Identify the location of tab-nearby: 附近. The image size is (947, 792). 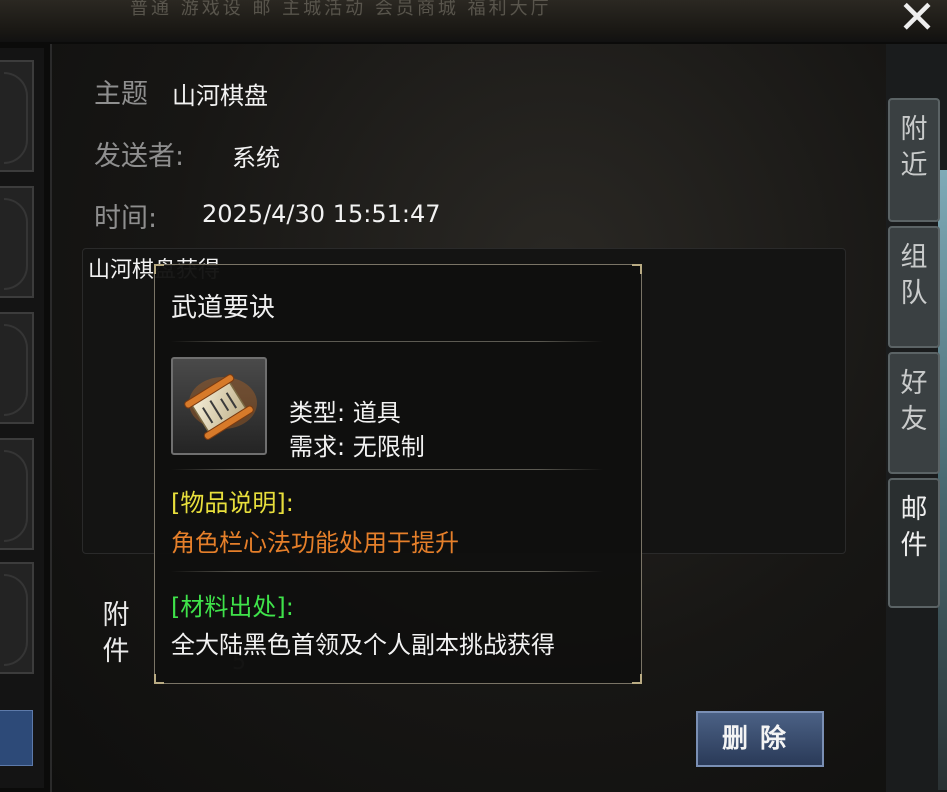
(914, 160).